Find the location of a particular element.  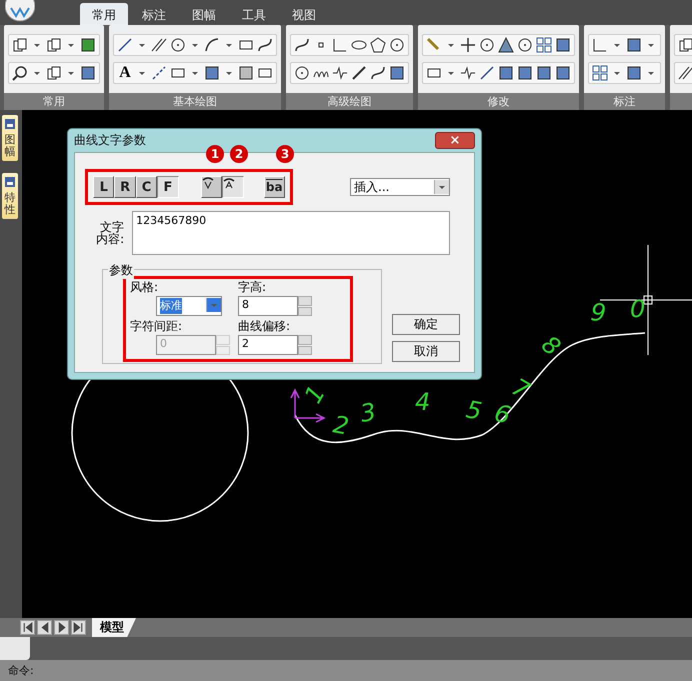

triangle-icon is located at coordinates (506, 45).